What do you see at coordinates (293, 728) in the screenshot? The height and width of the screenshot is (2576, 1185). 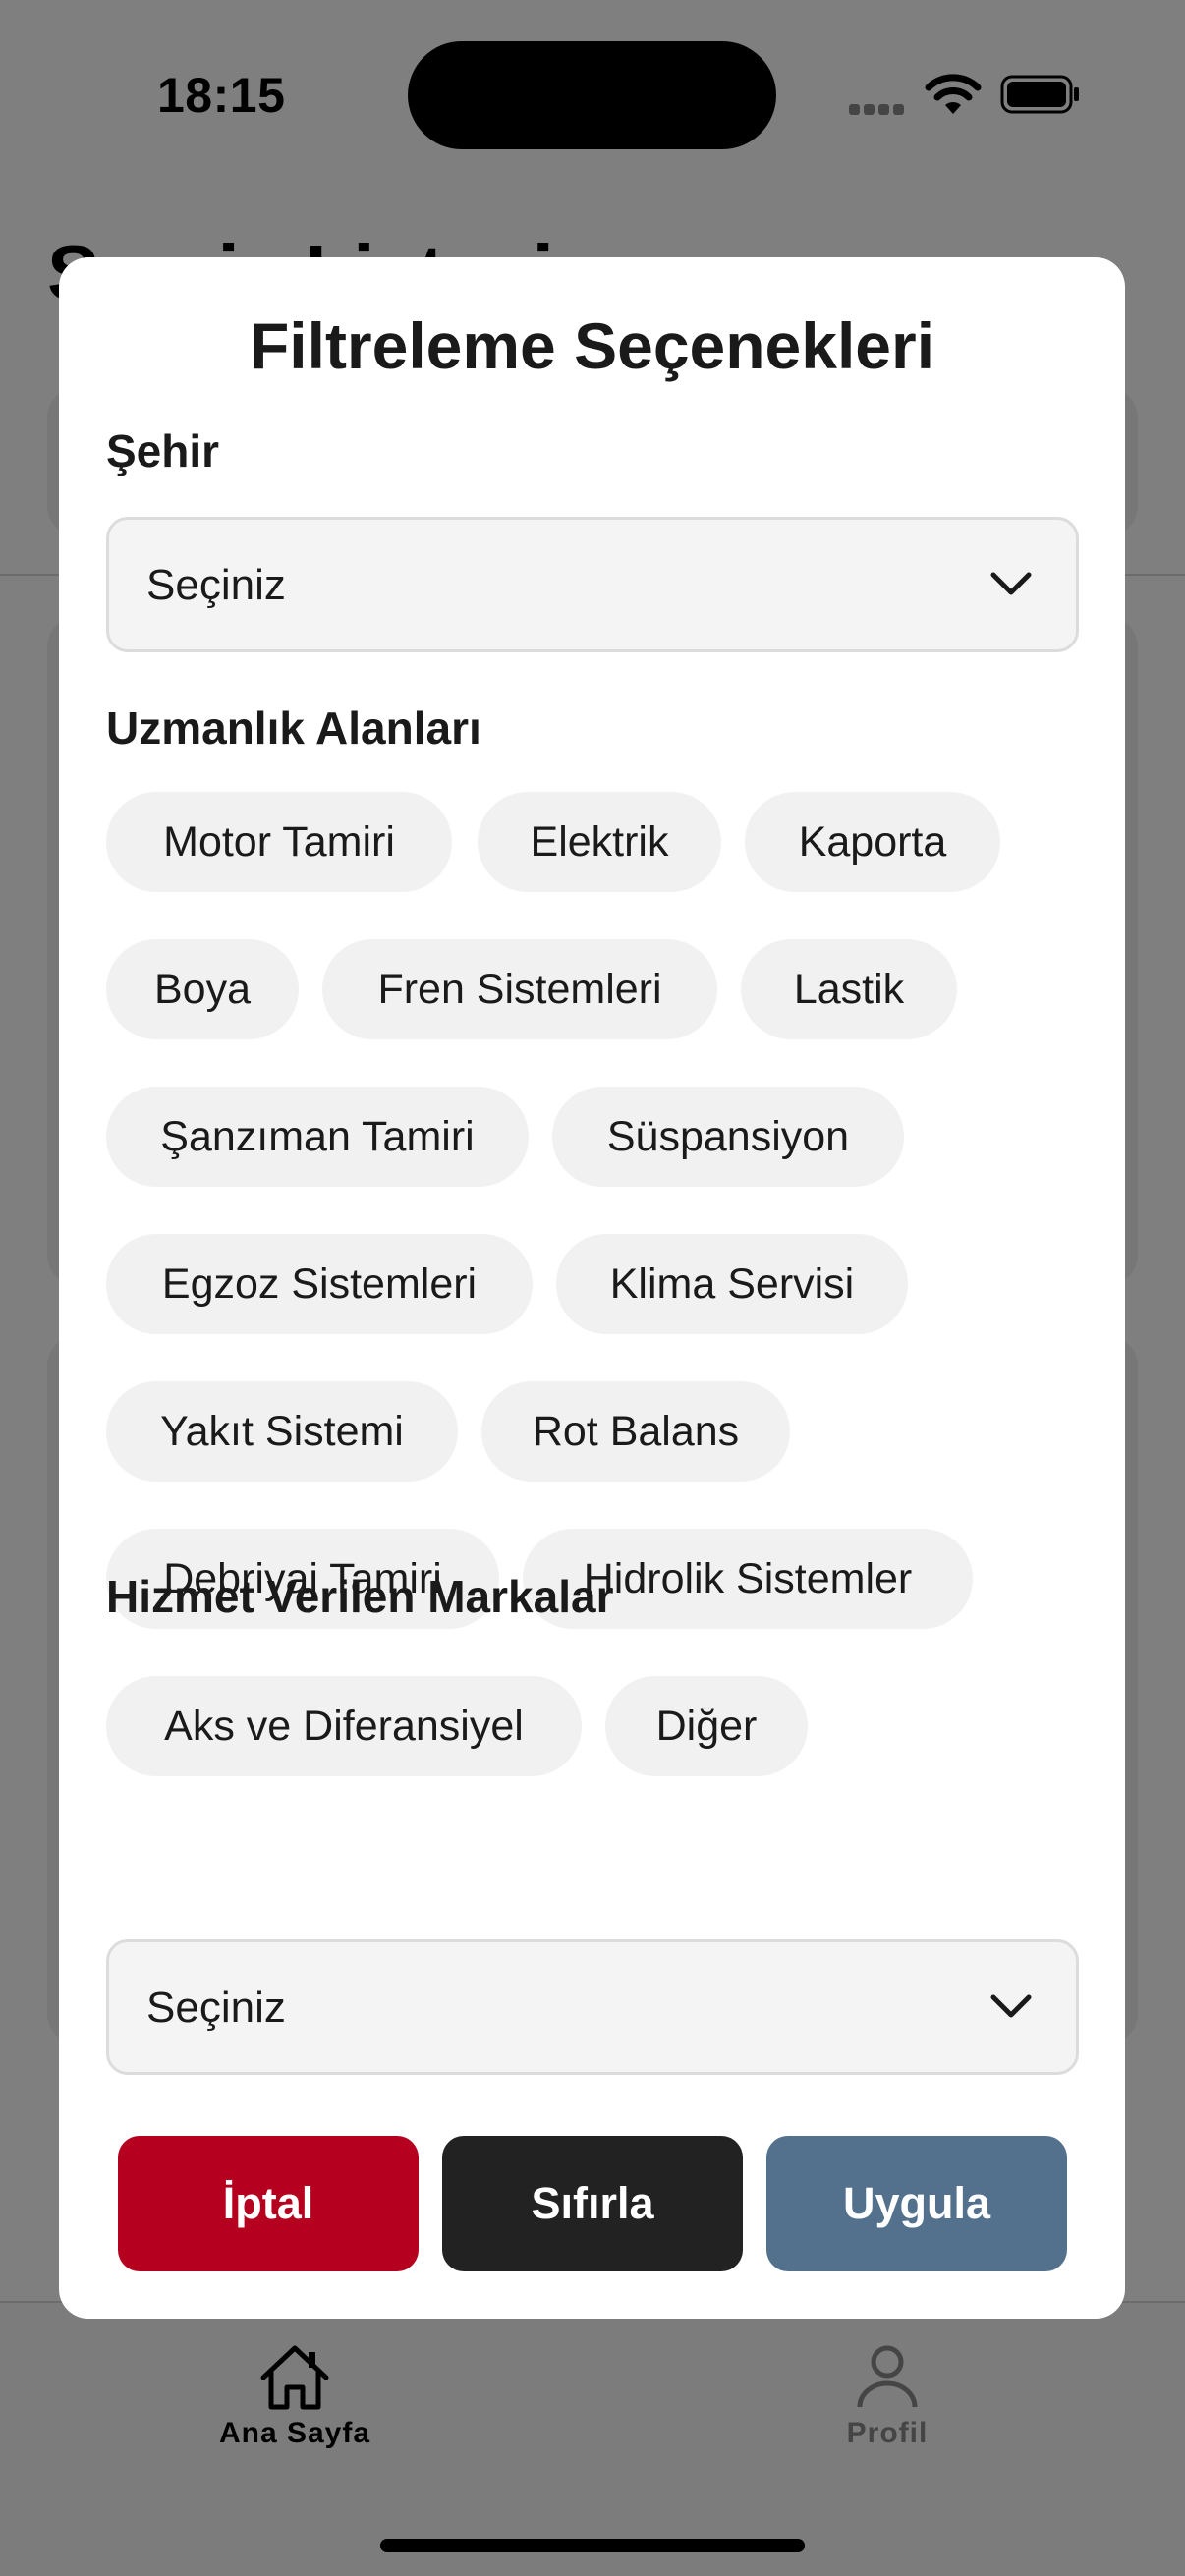 I see `specialties-label: Uzmanlık Alanları` at bounding box center [293, 728].